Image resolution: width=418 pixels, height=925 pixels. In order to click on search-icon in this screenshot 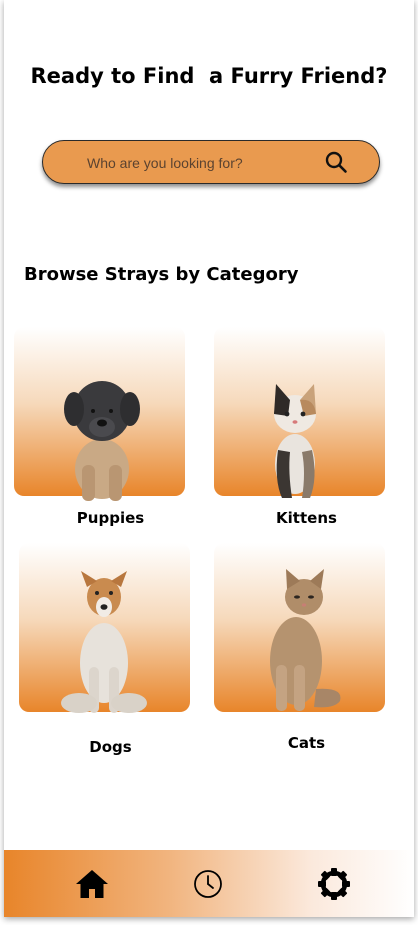, I will do `click(336, 162)`.